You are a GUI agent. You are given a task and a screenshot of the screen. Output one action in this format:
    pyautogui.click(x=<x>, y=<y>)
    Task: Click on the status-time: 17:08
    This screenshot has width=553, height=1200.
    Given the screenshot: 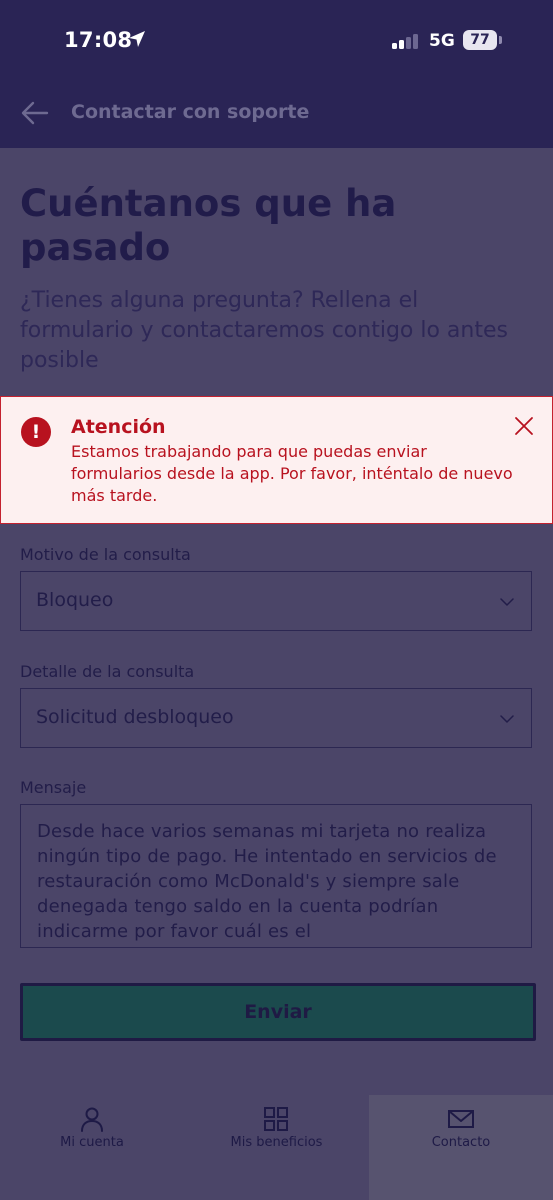 What is the action you would take?
    pyautogui.click(x=98, y=40)
    